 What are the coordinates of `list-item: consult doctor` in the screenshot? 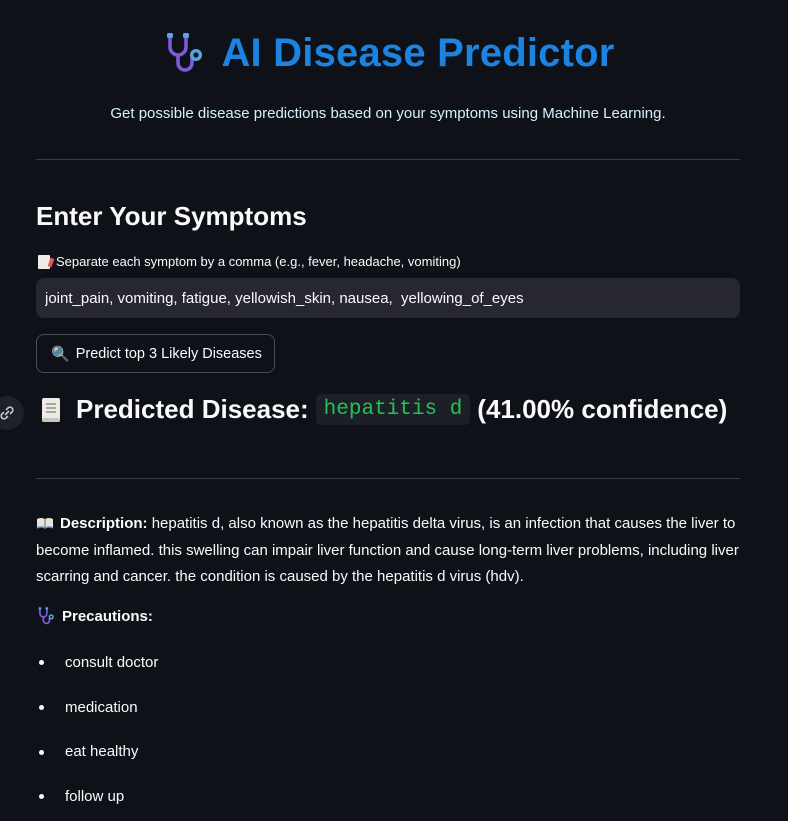 It's located at (97, 662).